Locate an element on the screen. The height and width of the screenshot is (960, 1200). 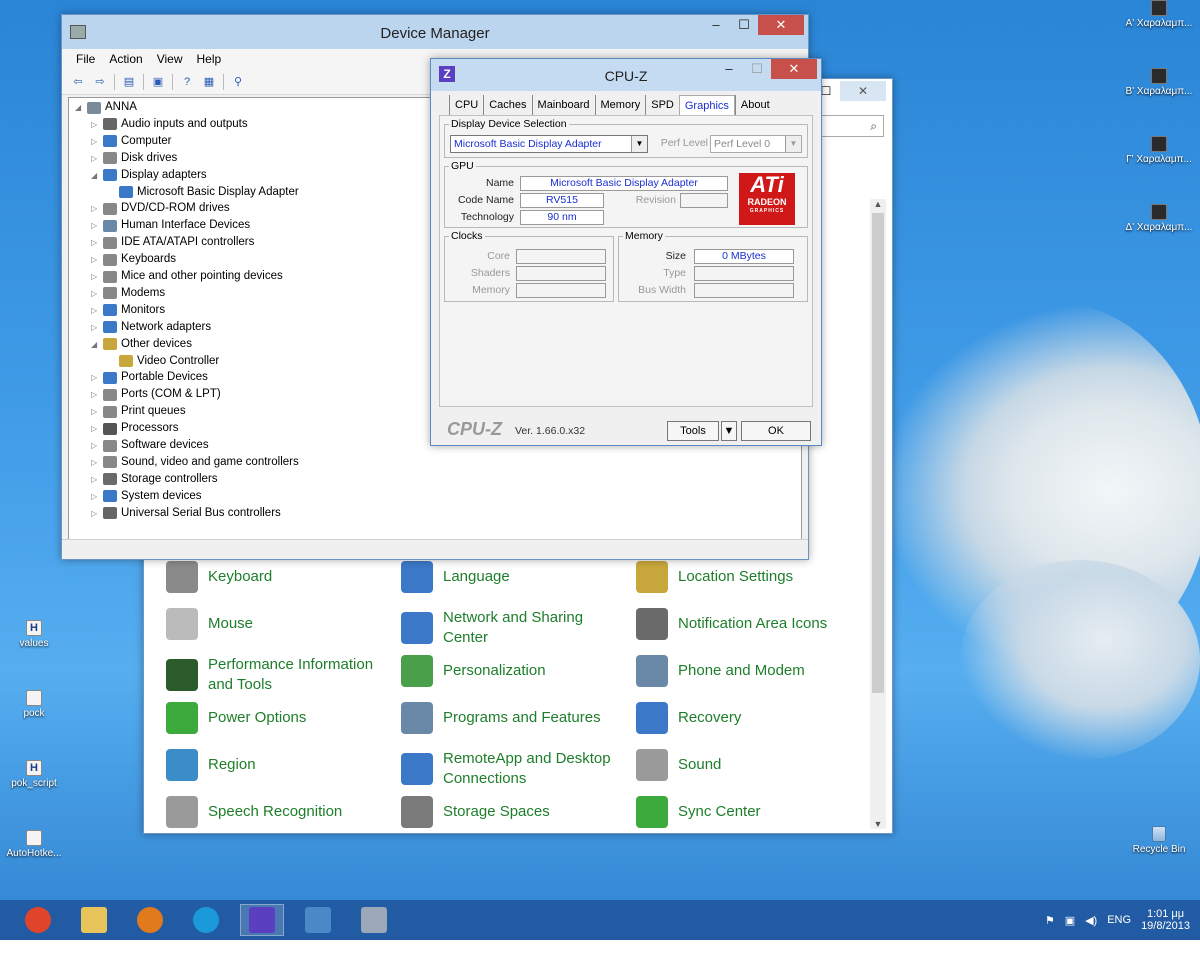
tree-node: ▷ System devices is located at coordinates (135, 496).